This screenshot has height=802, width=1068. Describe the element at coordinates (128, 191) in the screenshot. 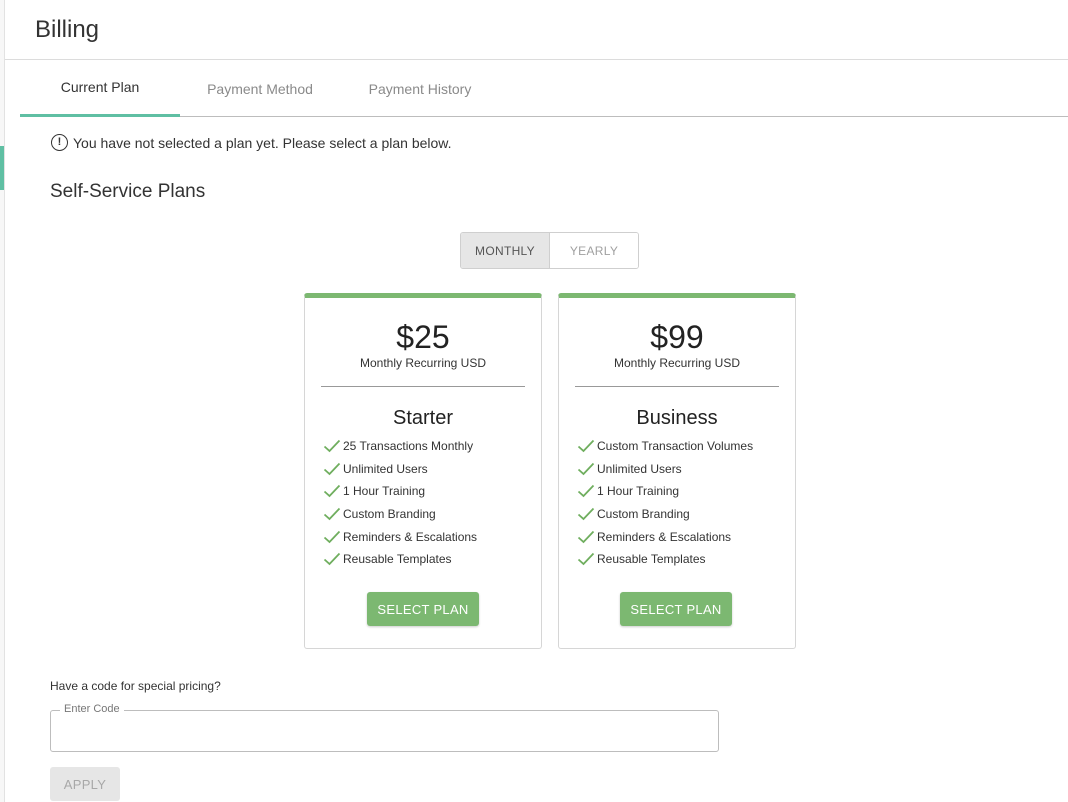

I see `section-title: Self-Service Plans` at that location.